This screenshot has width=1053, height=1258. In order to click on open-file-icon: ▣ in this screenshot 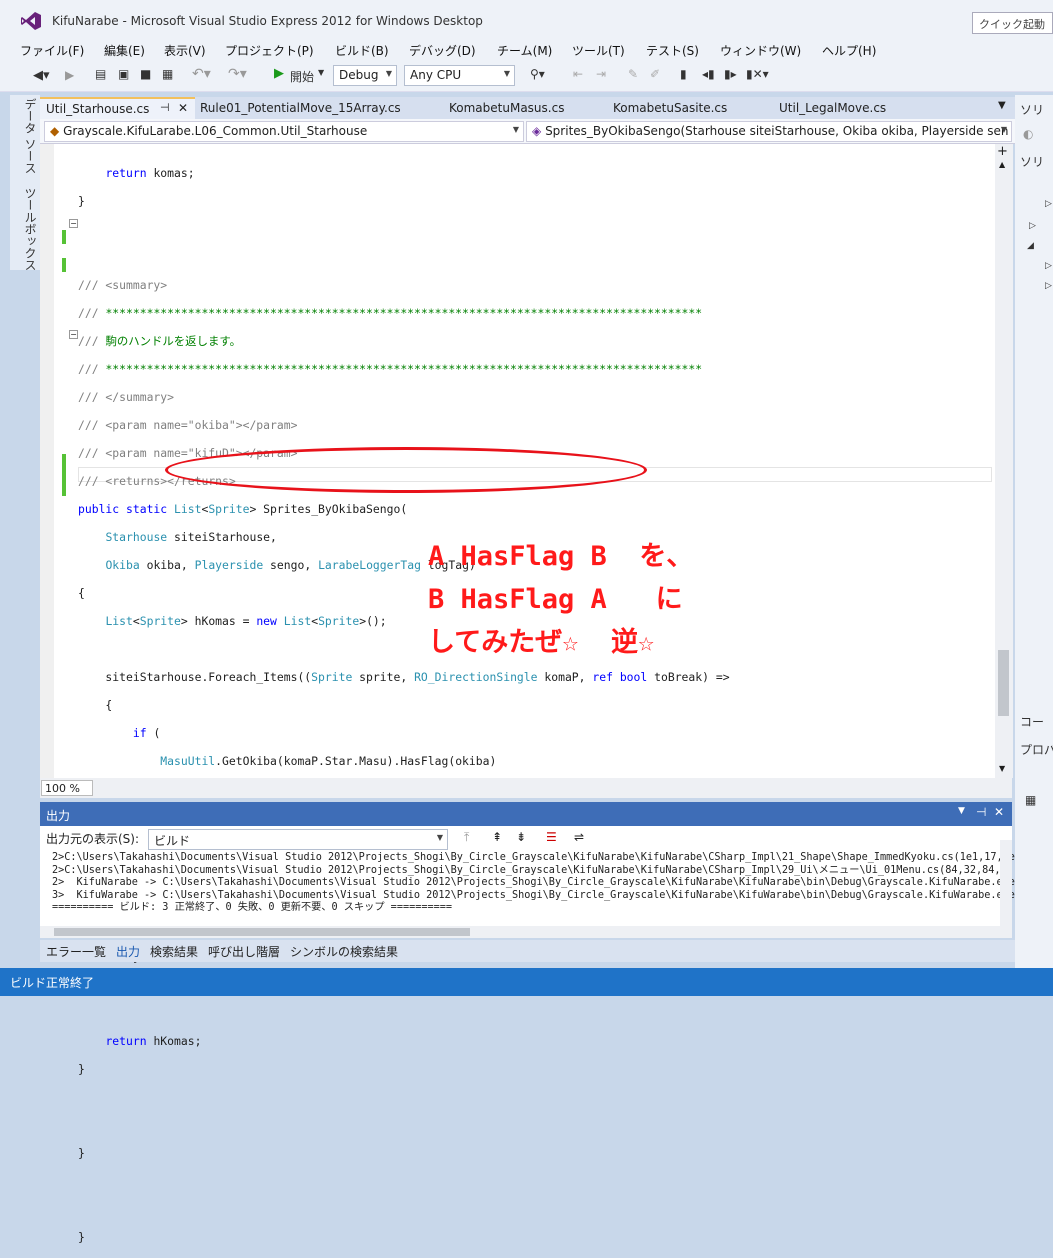, I will do `click(123, 74)`.